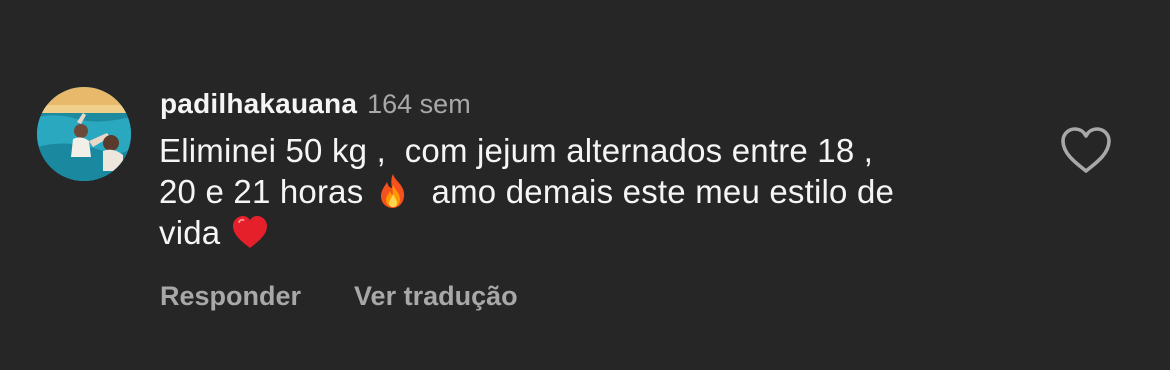  What do you see at coordinates (261, 191) in the screenshot?
I see `comment-text-segment: 20 e 21 horas` at bounding box center [261, 191].